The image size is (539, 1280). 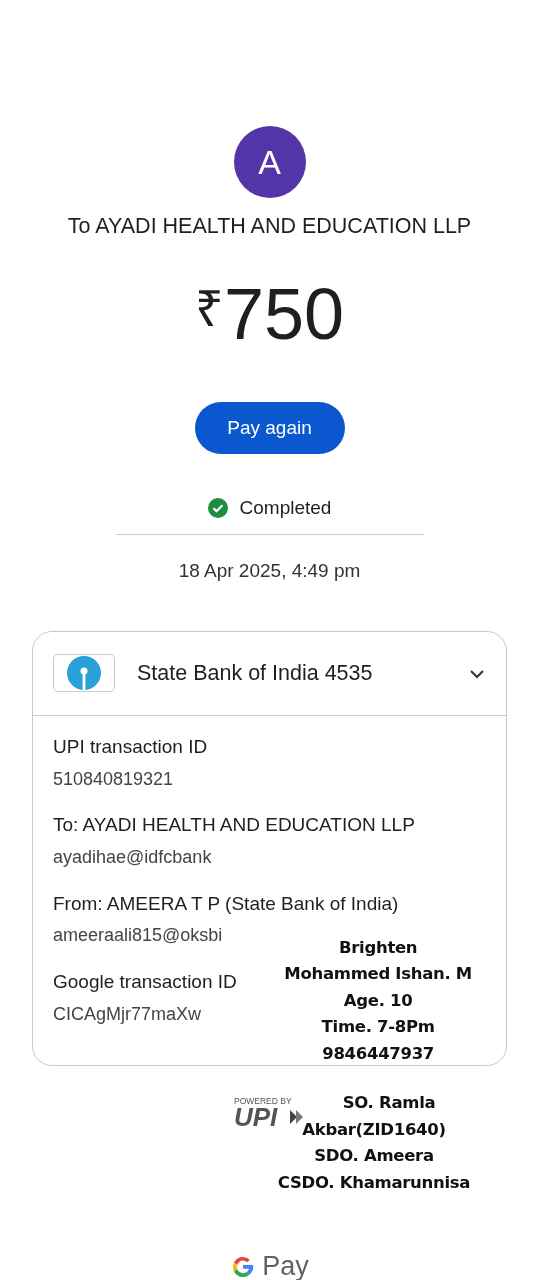 I want to click on bank-logo-icon, so click(x=84, y=673).